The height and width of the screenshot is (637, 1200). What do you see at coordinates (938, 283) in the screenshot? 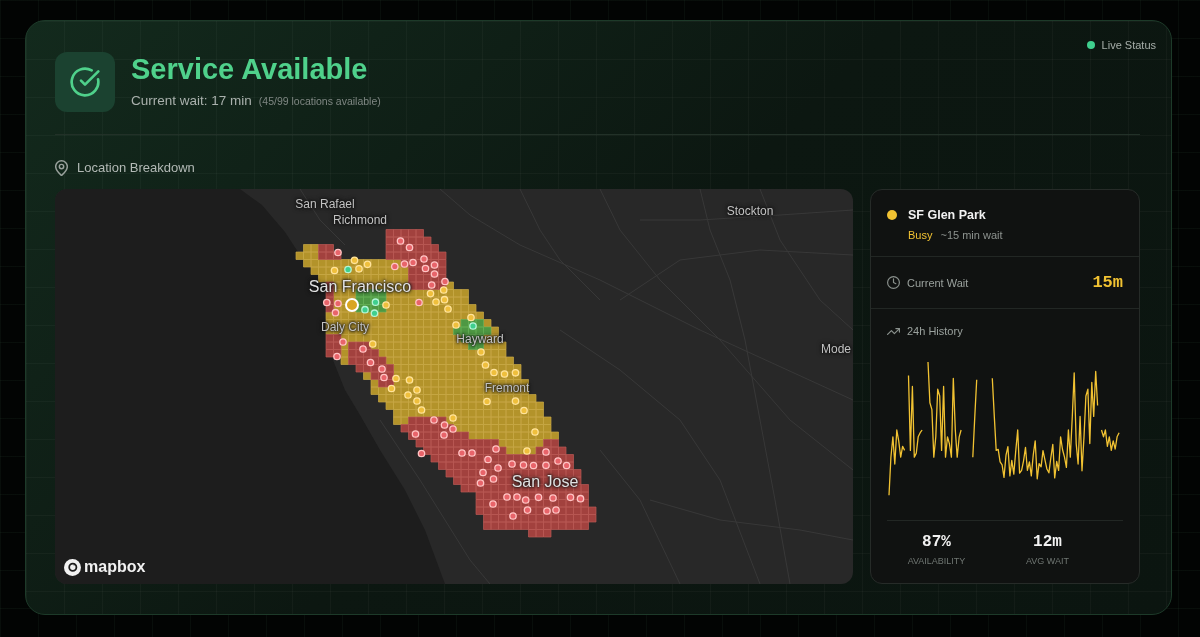
I see `current-wait-label: Current Wait` at bounding box center [938, 283].